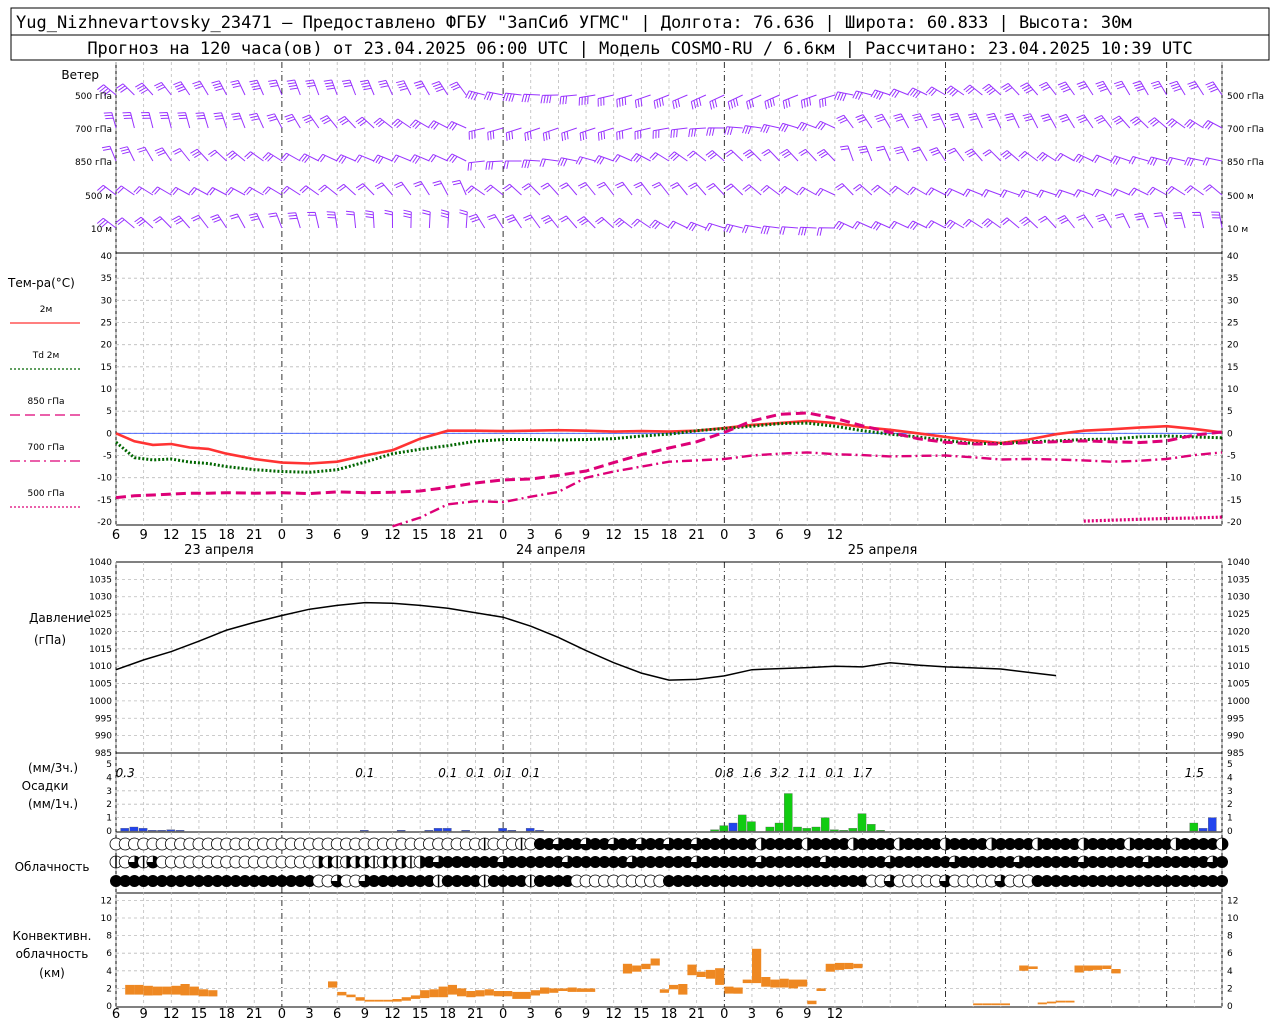 The height and width of the screenshot is (1024, 1280). What do you see at coordinates (1234, 479) in the screenshot?
I see `temp-tick-right: -10` at bounding box center [1234, 479].